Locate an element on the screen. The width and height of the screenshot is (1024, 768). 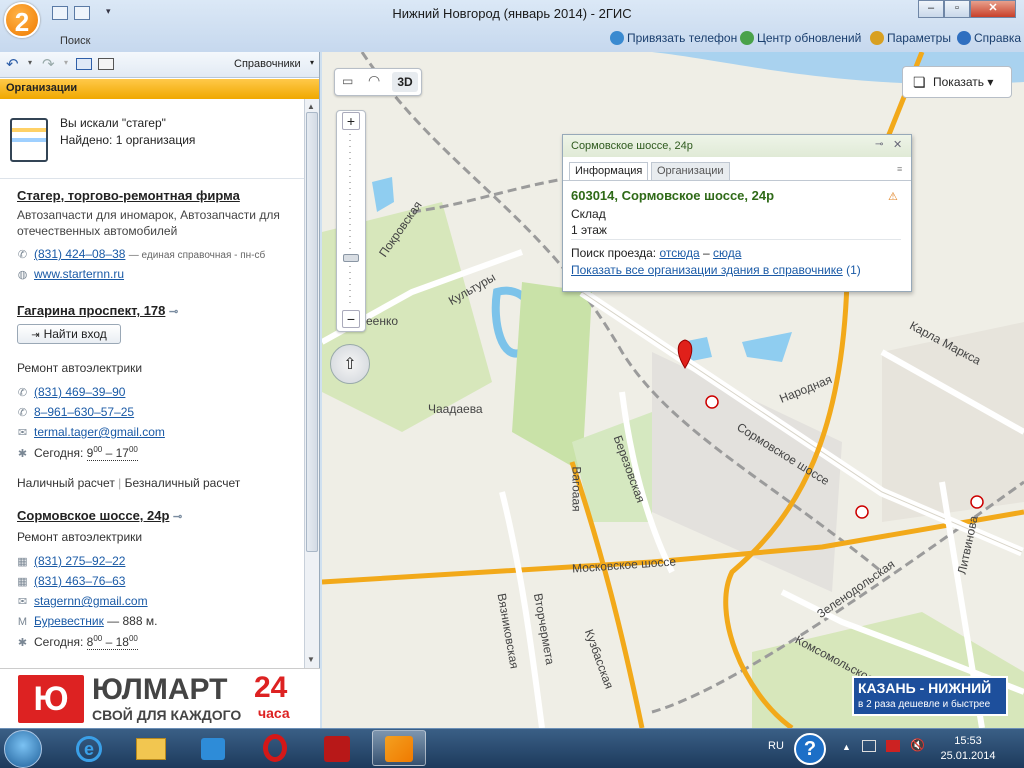
route-row: Поиск проезда: отсюда – сюда is located at coordinates (656, 253).